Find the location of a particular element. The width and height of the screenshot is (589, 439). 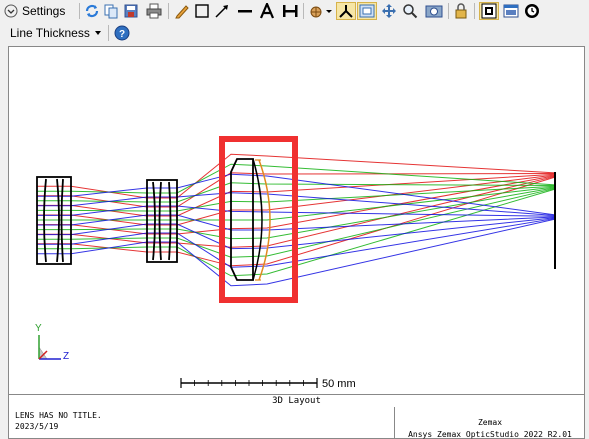

fit-icon is located at coordinates (367, 11).